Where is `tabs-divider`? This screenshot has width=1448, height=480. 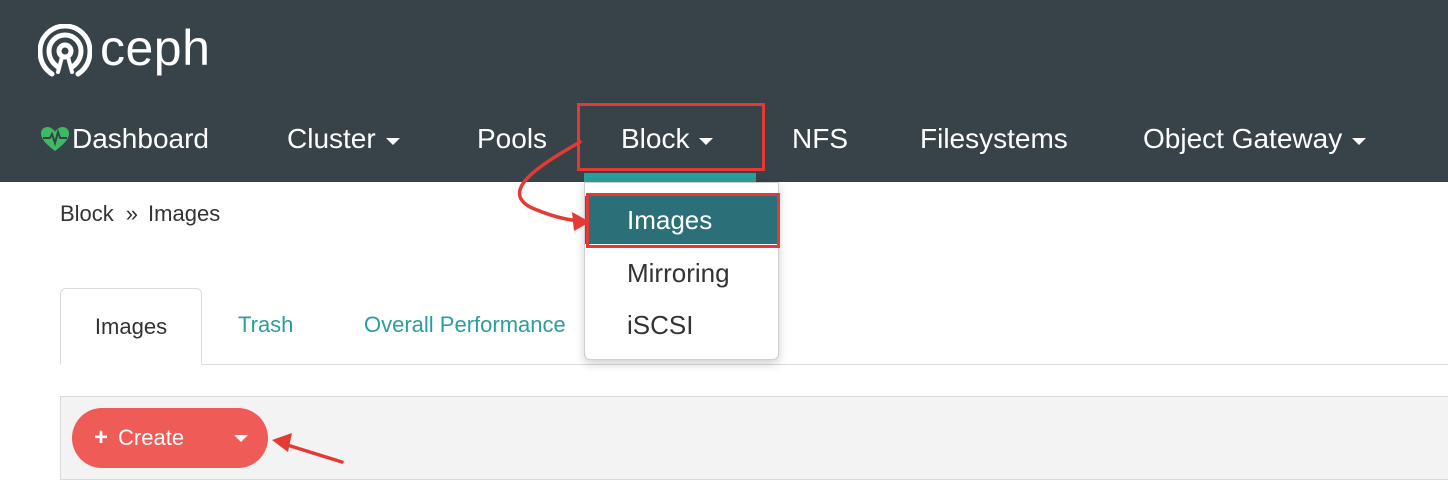
tabs-divider is located at coordinates (754, 364).